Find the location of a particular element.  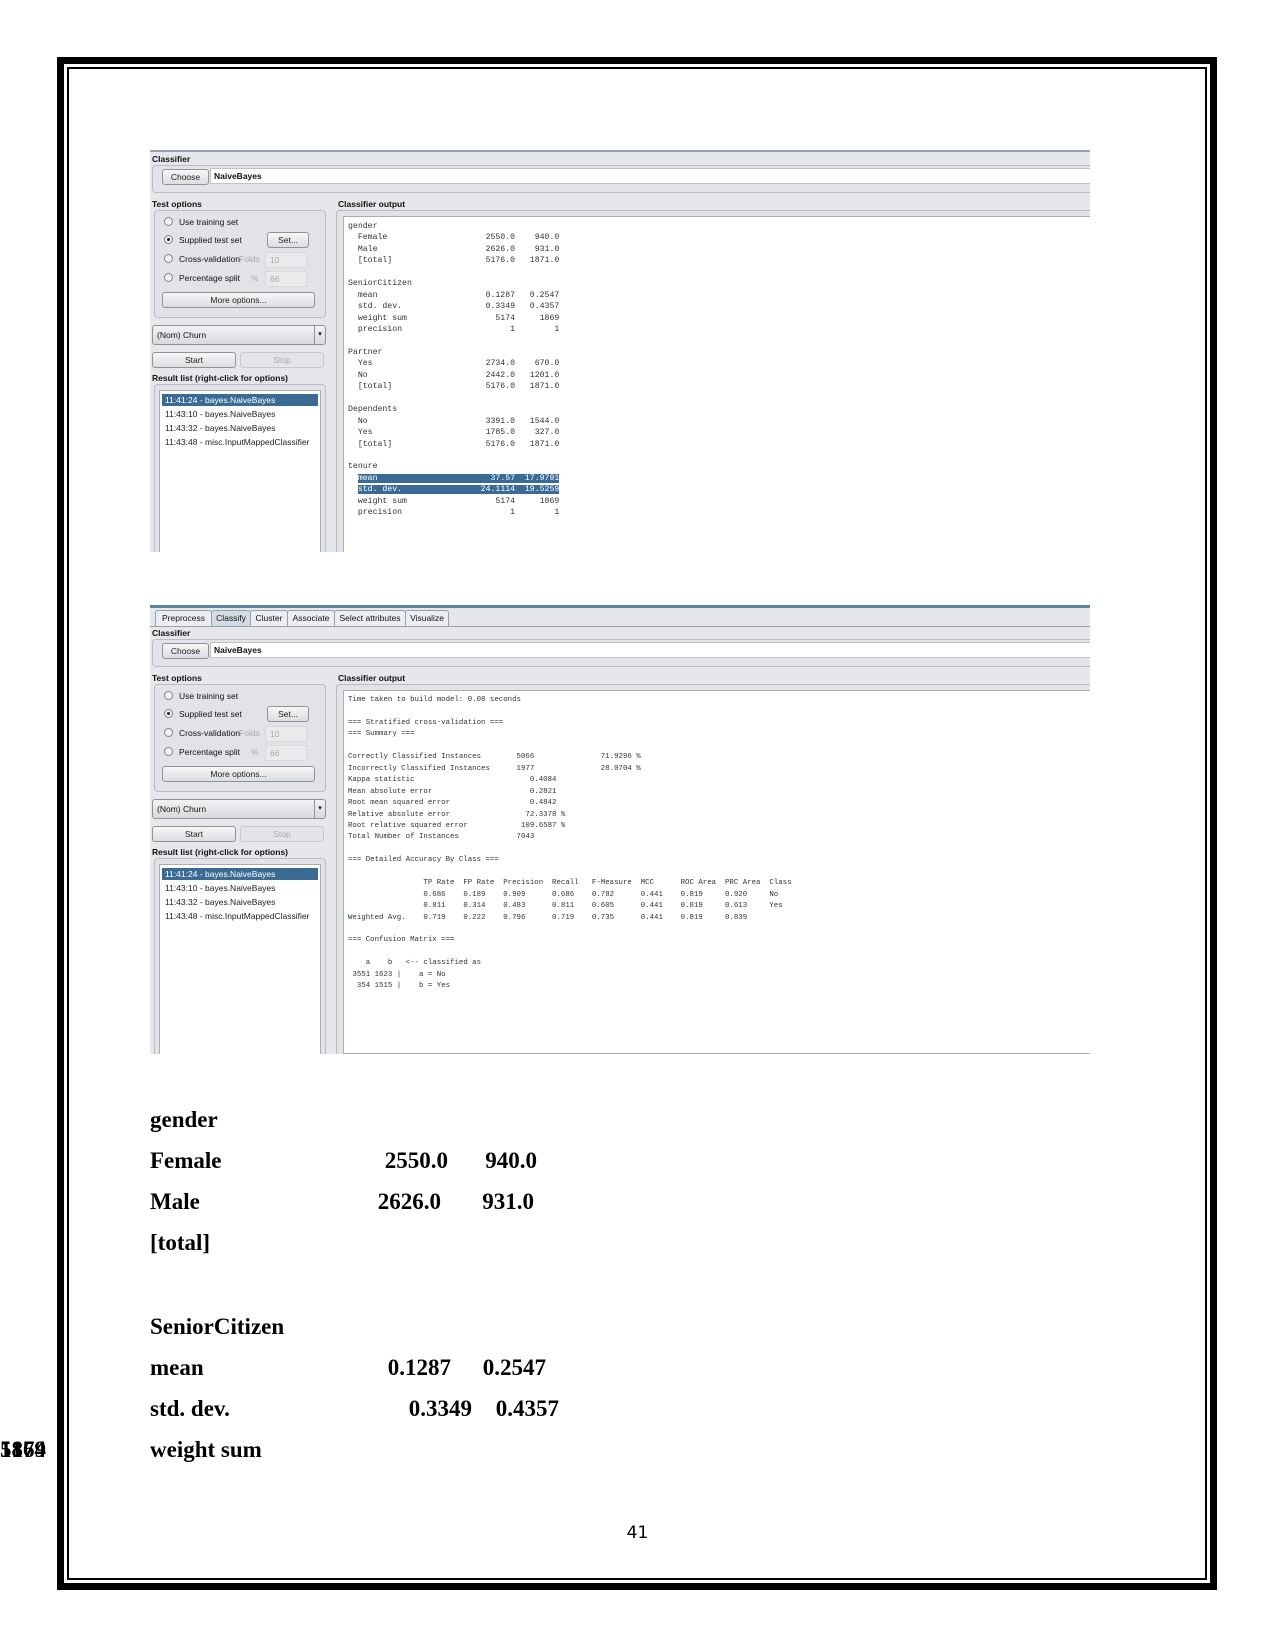

output-line: weight sum 5174 1869 is located at coordinates (454, 501).